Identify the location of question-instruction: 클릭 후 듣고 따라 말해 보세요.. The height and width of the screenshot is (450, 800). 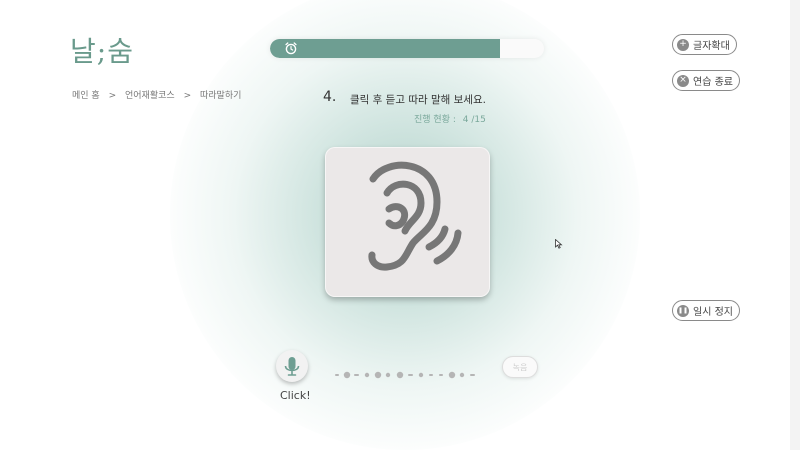
(418, 100).